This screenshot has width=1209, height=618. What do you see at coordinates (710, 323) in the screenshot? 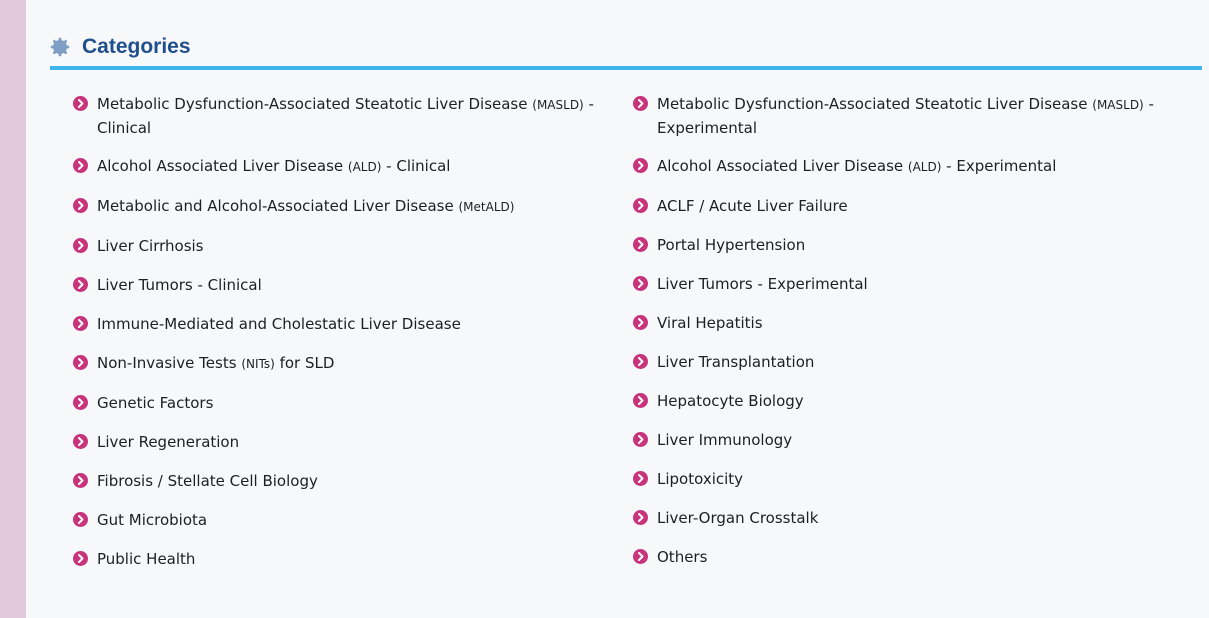
I see `category-label: Viral Hepatitis` at bounding box center [710, 323].